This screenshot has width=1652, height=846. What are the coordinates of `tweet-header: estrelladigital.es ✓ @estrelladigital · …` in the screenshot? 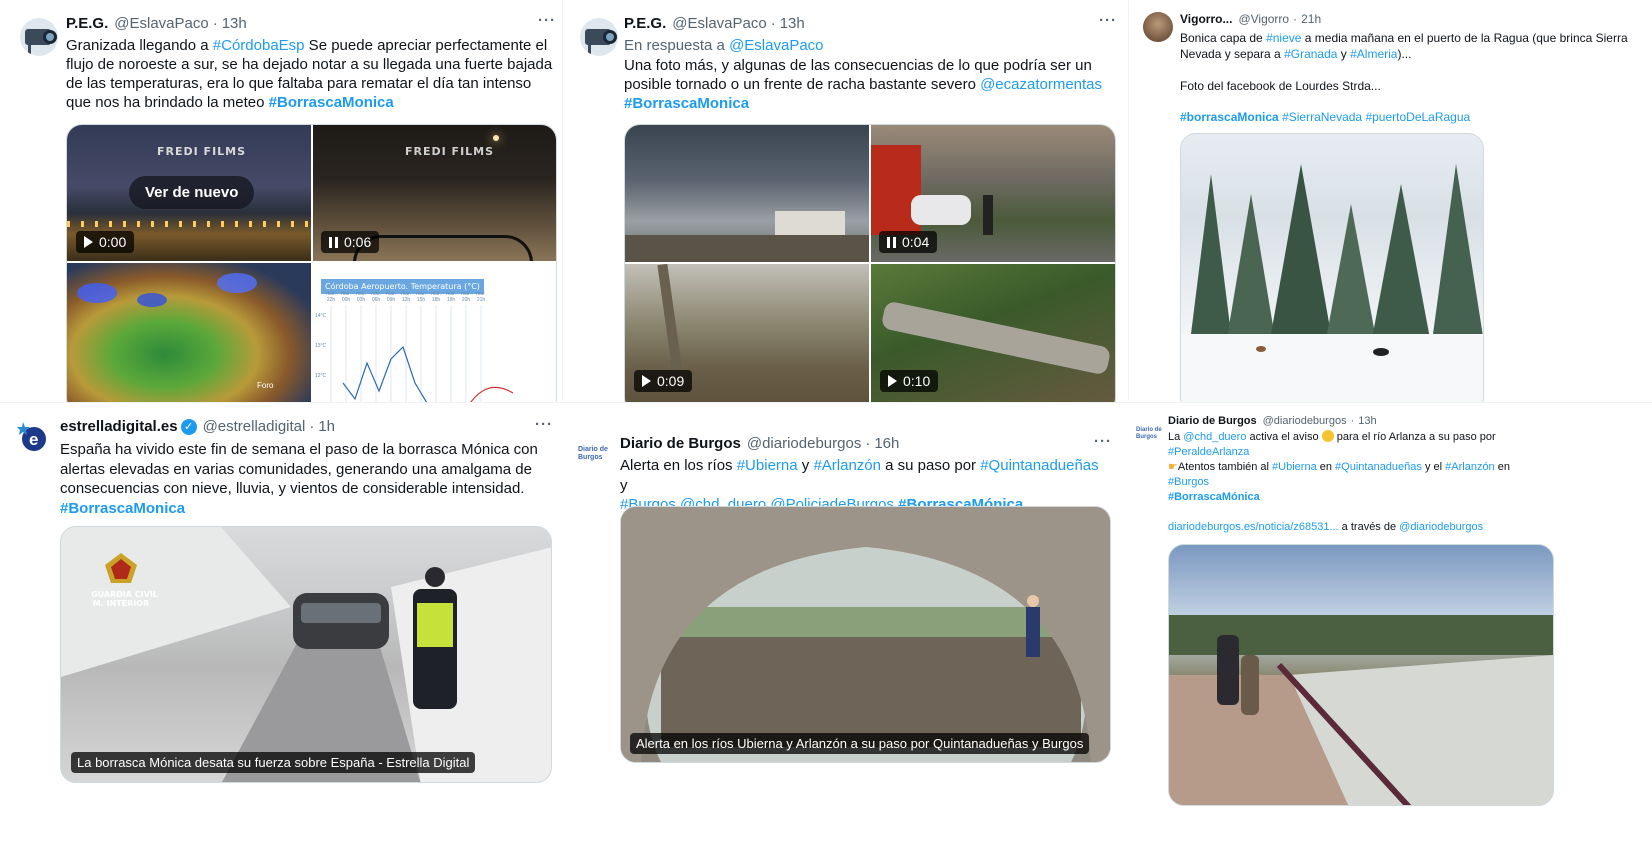 It's located at (198, 426).